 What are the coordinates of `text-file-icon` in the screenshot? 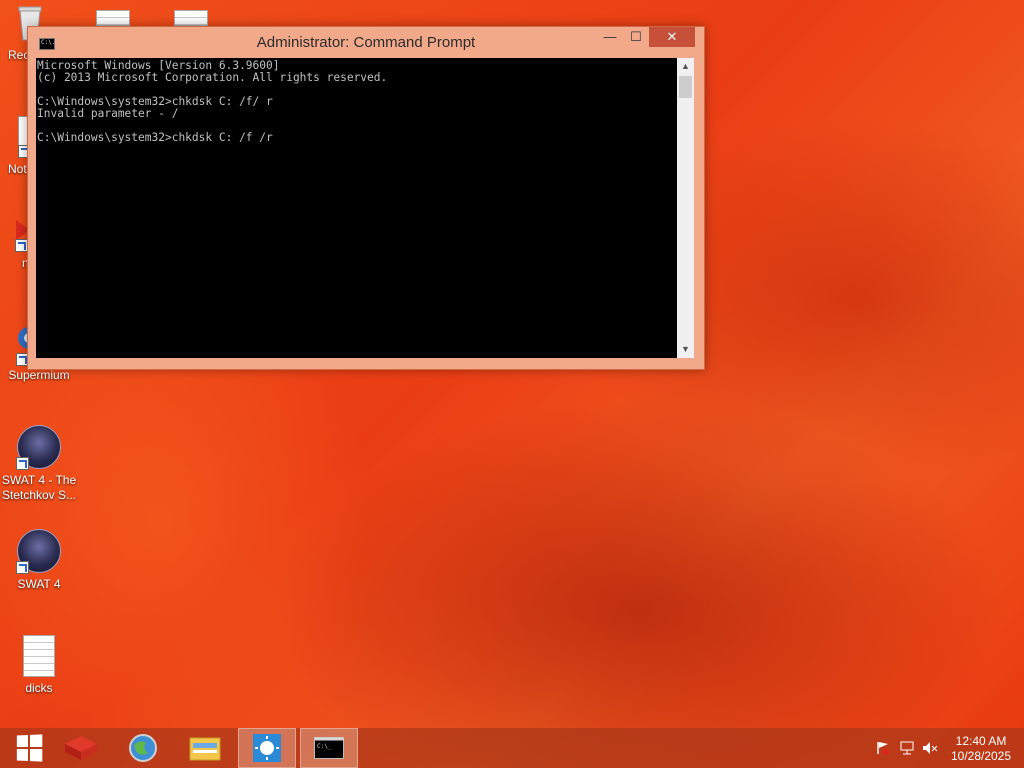 It's located at (39, 656).